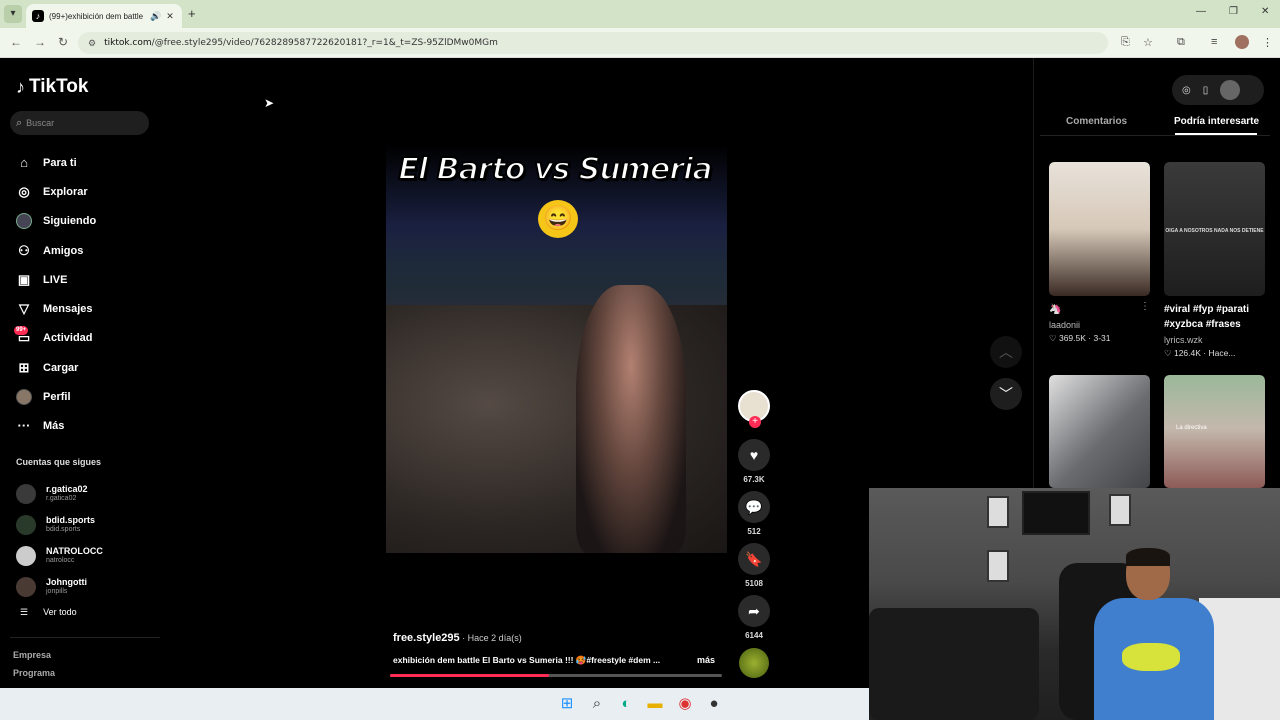 The width and height of the screenshot is (1280, 720). I want to click on nav-label: Para ti, so click(60, 162).